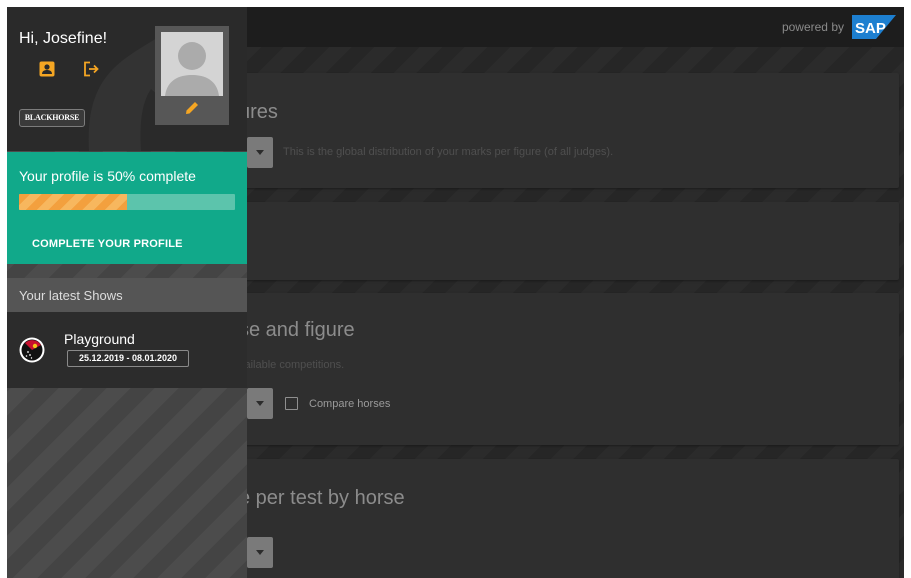 This screenshot has width=911, height=578. I want to click on profile-panel: Hi, Josefine! BLACKHORSE, so click(127, 79).